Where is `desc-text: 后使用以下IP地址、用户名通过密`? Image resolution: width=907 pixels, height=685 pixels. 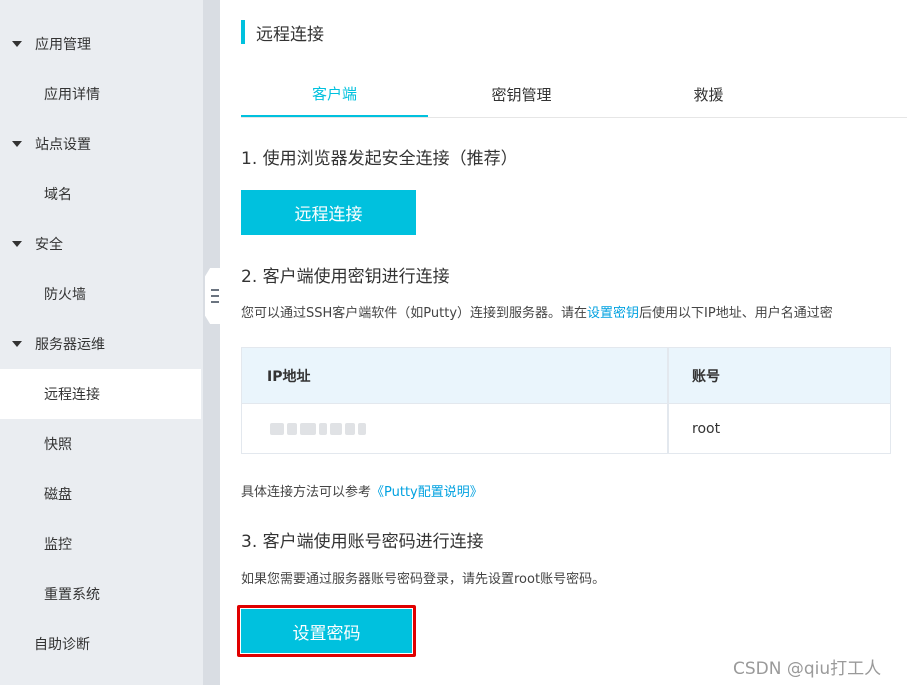
desc-text: 后使用以下IP地址、用户名通过密 is located at coordinates (736, 313).